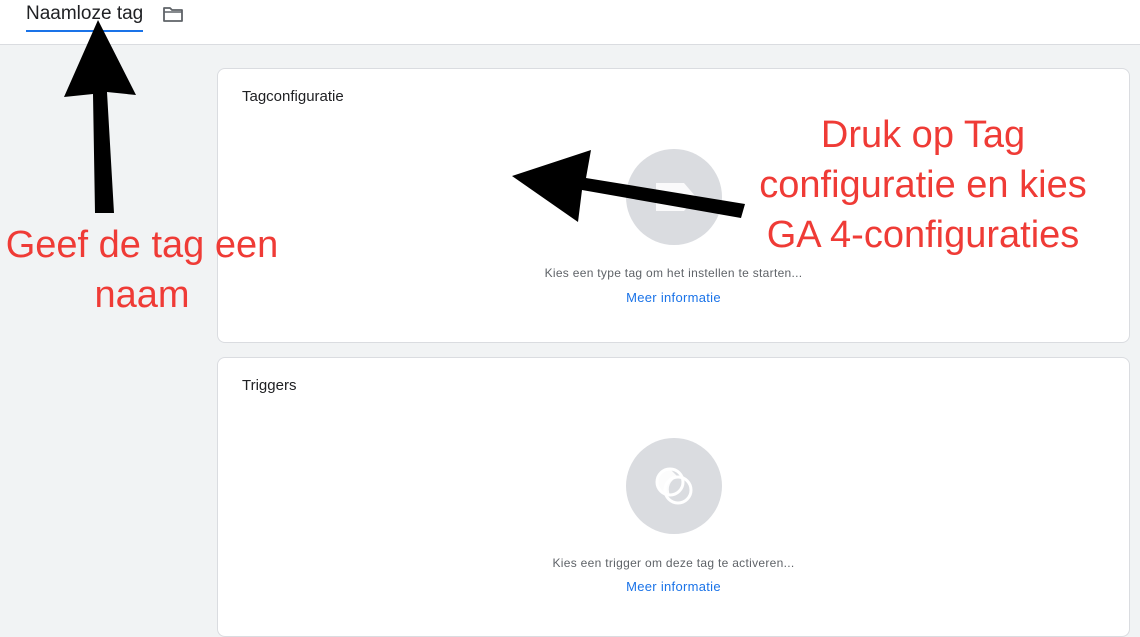 This screenshot has width=1140, height=637. I want to click on trigger-circles-icon, so click(674, 486).